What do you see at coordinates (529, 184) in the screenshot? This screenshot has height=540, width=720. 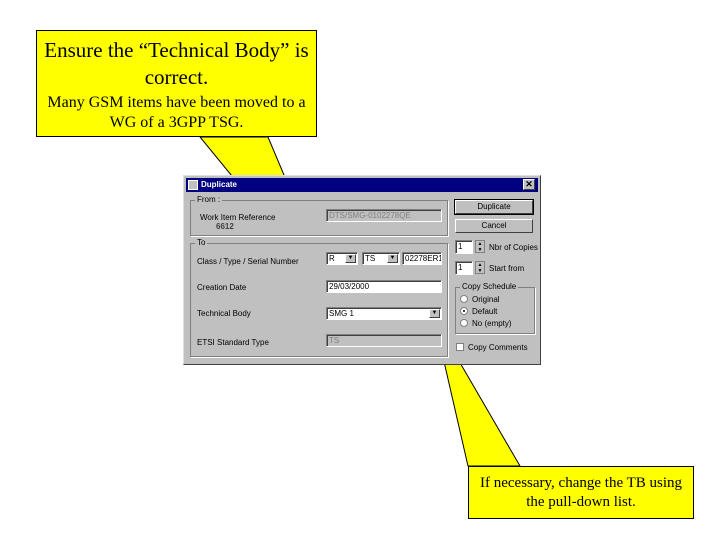 I see `close-button: ✕` at bounding box center [529, 184].